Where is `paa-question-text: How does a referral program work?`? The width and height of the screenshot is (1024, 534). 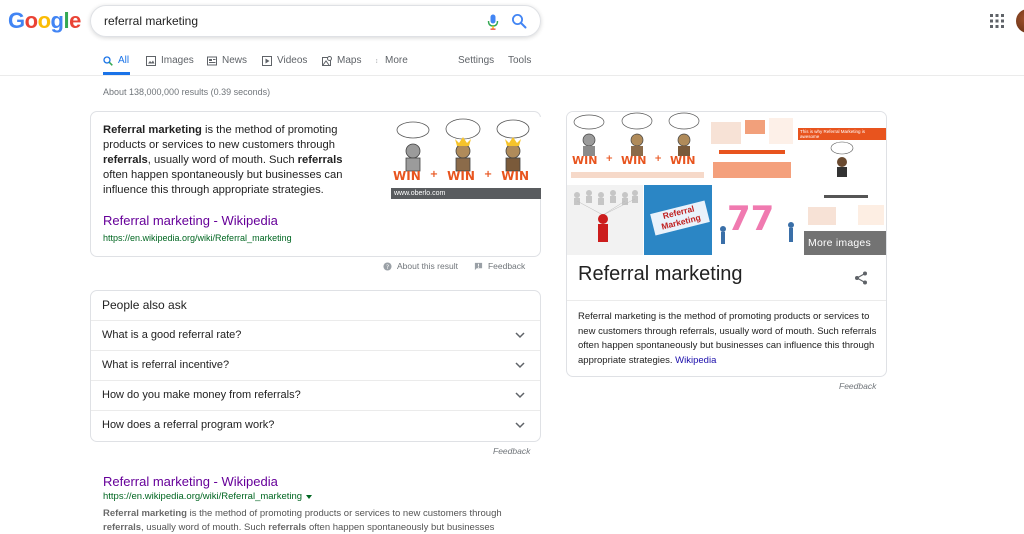 paa-question-text: How does a referral program work? is located at coordinates (188, 425).